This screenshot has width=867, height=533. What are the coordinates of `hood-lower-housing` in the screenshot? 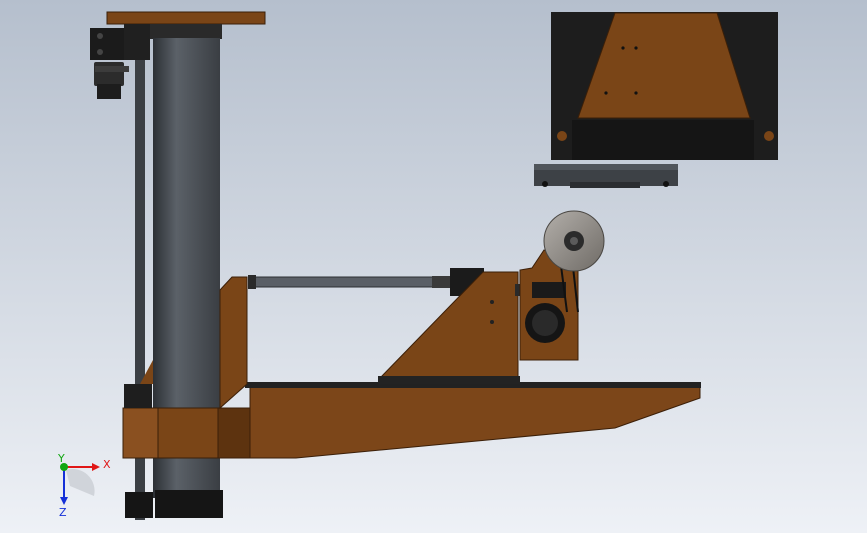 It's located at (663, 140).